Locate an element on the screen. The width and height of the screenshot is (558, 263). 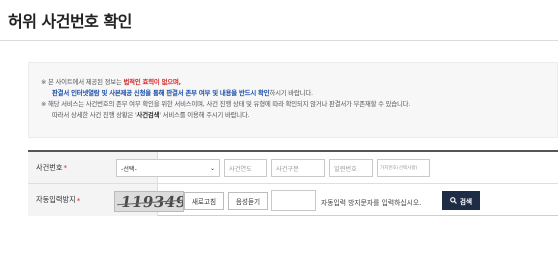
search-button: 검색 is located at coordinates (461, 200).